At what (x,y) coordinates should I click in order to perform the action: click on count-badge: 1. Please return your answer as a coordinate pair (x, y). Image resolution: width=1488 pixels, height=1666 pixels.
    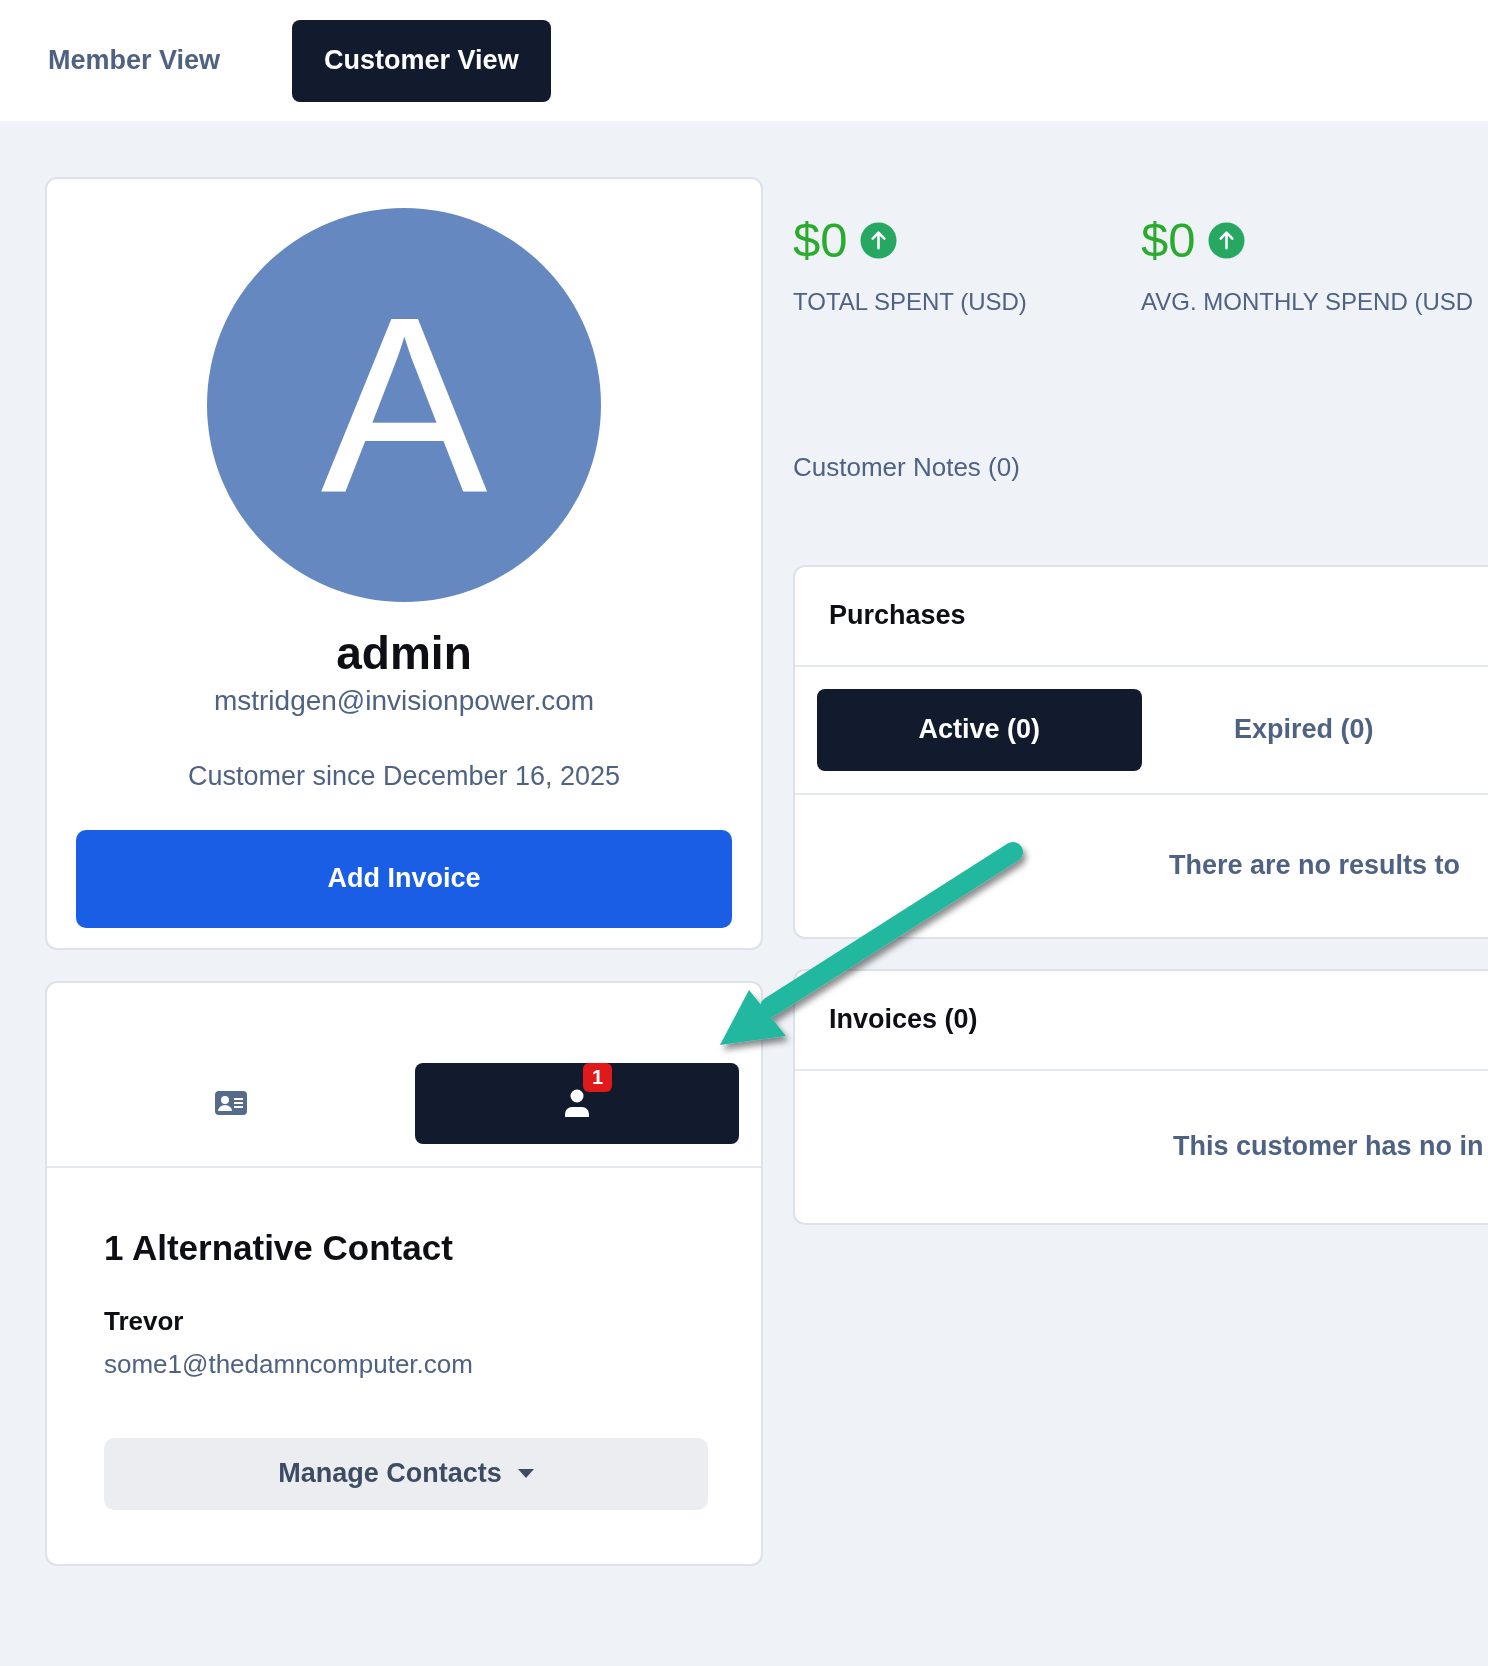
    Looking at the image, I should click on (598, 1077).